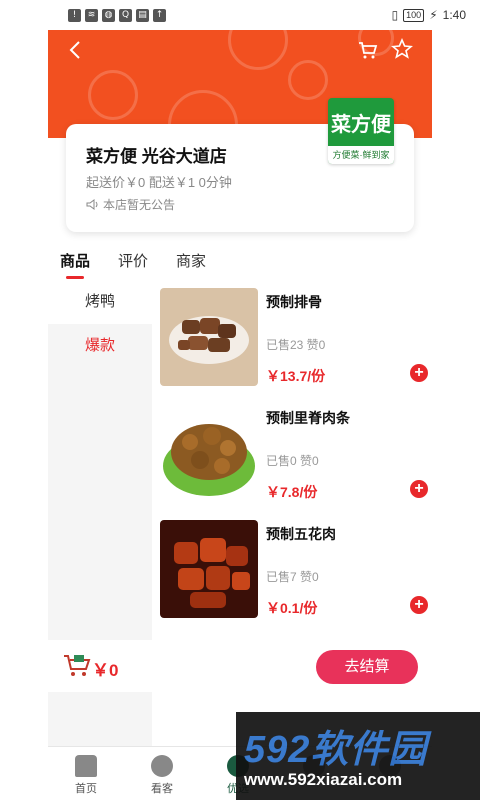  What do you see at coordinates (240, 260) in the screenshot?
I see `store-tabs: 商品 评价 商家` at bounding box center [240, 260].